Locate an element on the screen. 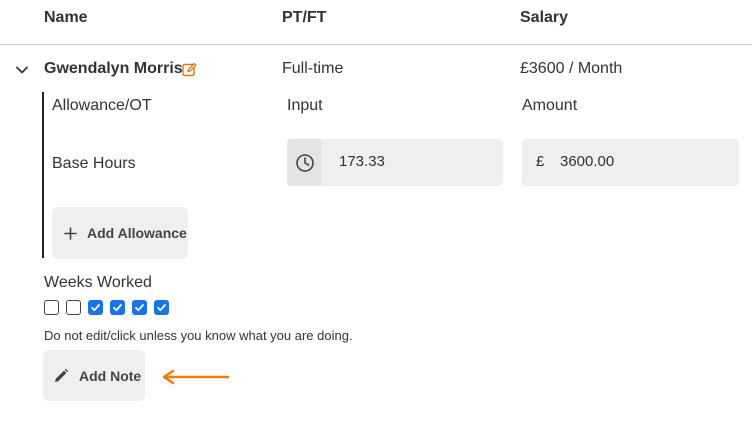 This screenshot has width=752, height=426. arrow-left-icon is located at coordinates (196, 379).